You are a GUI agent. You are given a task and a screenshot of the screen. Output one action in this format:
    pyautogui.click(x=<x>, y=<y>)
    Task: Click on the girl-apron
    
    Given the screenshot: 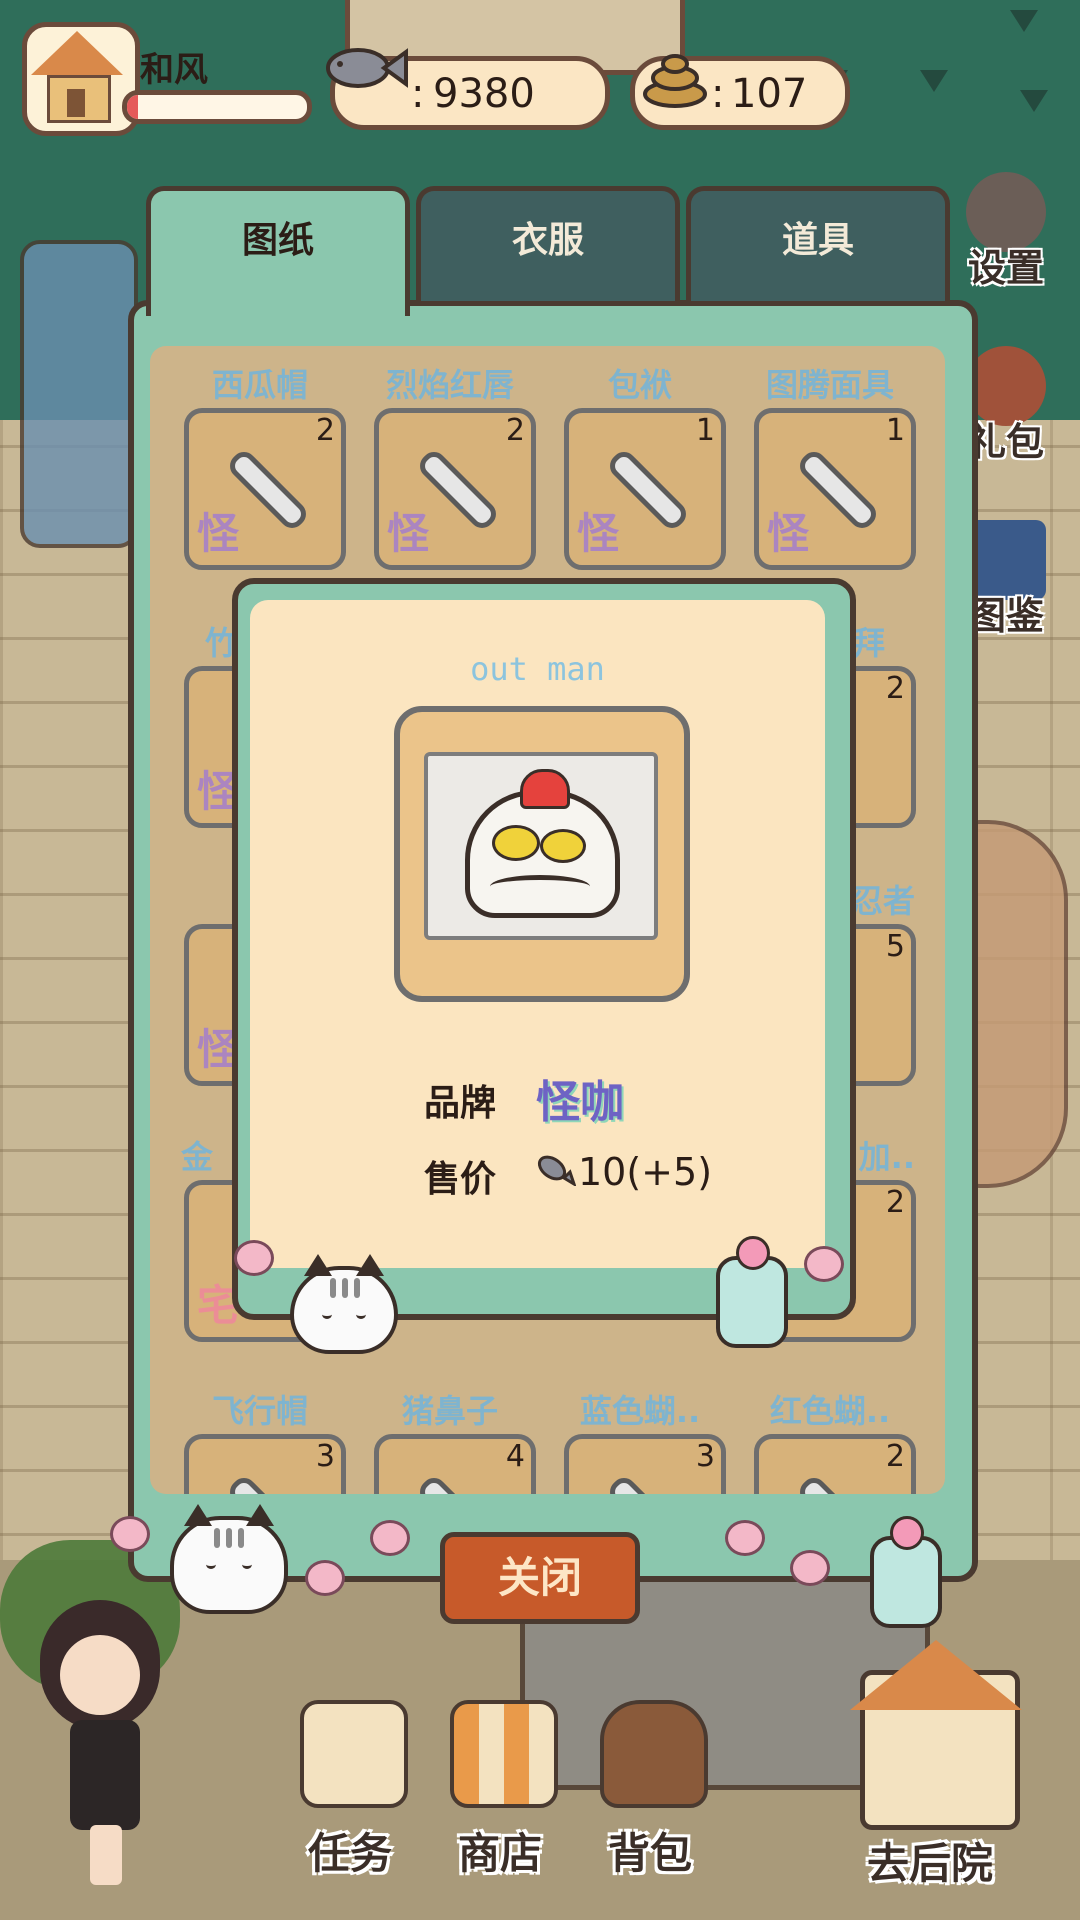 What is the action you would take?
    pyautogui.click(x=105, y=1775)
    